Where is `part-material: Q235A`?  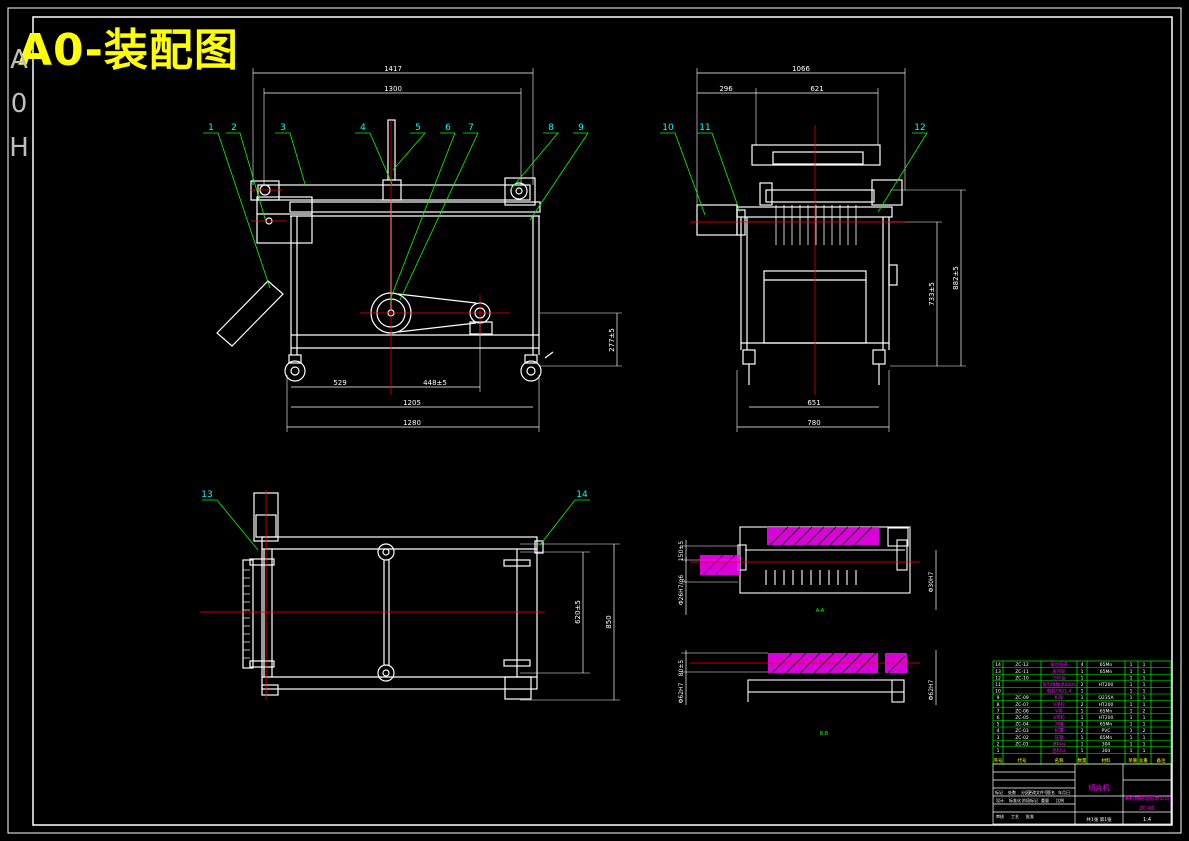 part-material: Q235A is located at coordinates (1106, 698).